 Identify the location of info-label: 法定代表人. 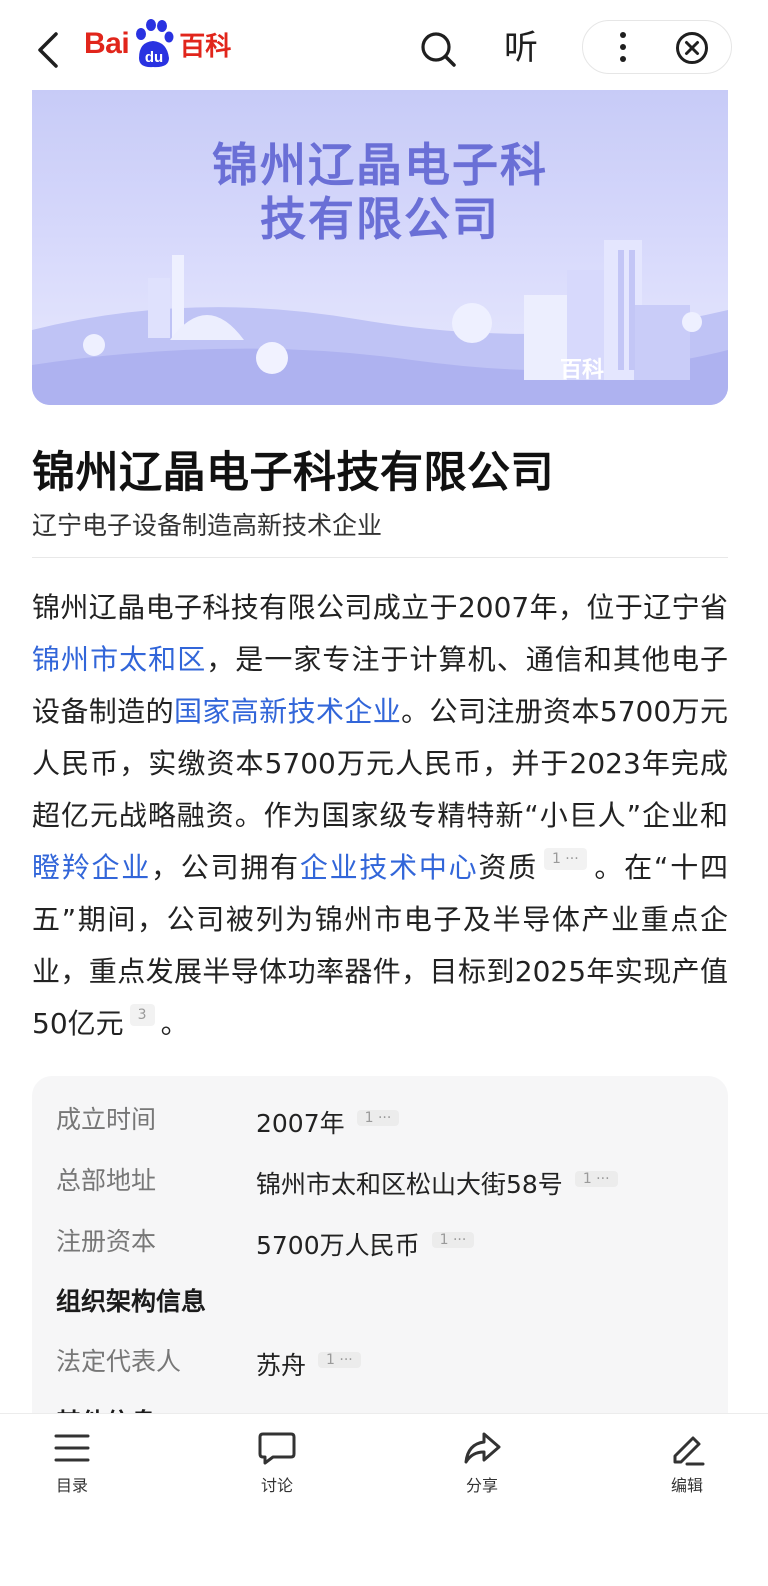
(119, 1361).